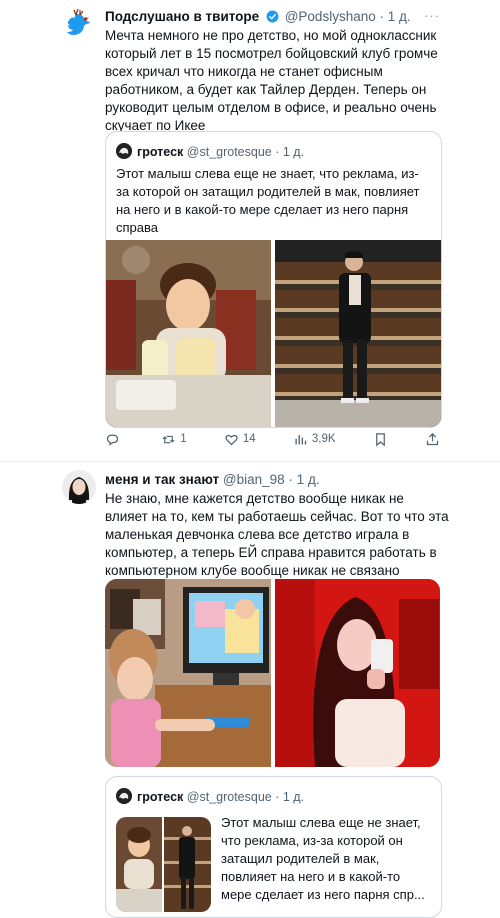 This screenshot has width=500, height=918. I want to click on quote-thumbnail, so click(163, 864).